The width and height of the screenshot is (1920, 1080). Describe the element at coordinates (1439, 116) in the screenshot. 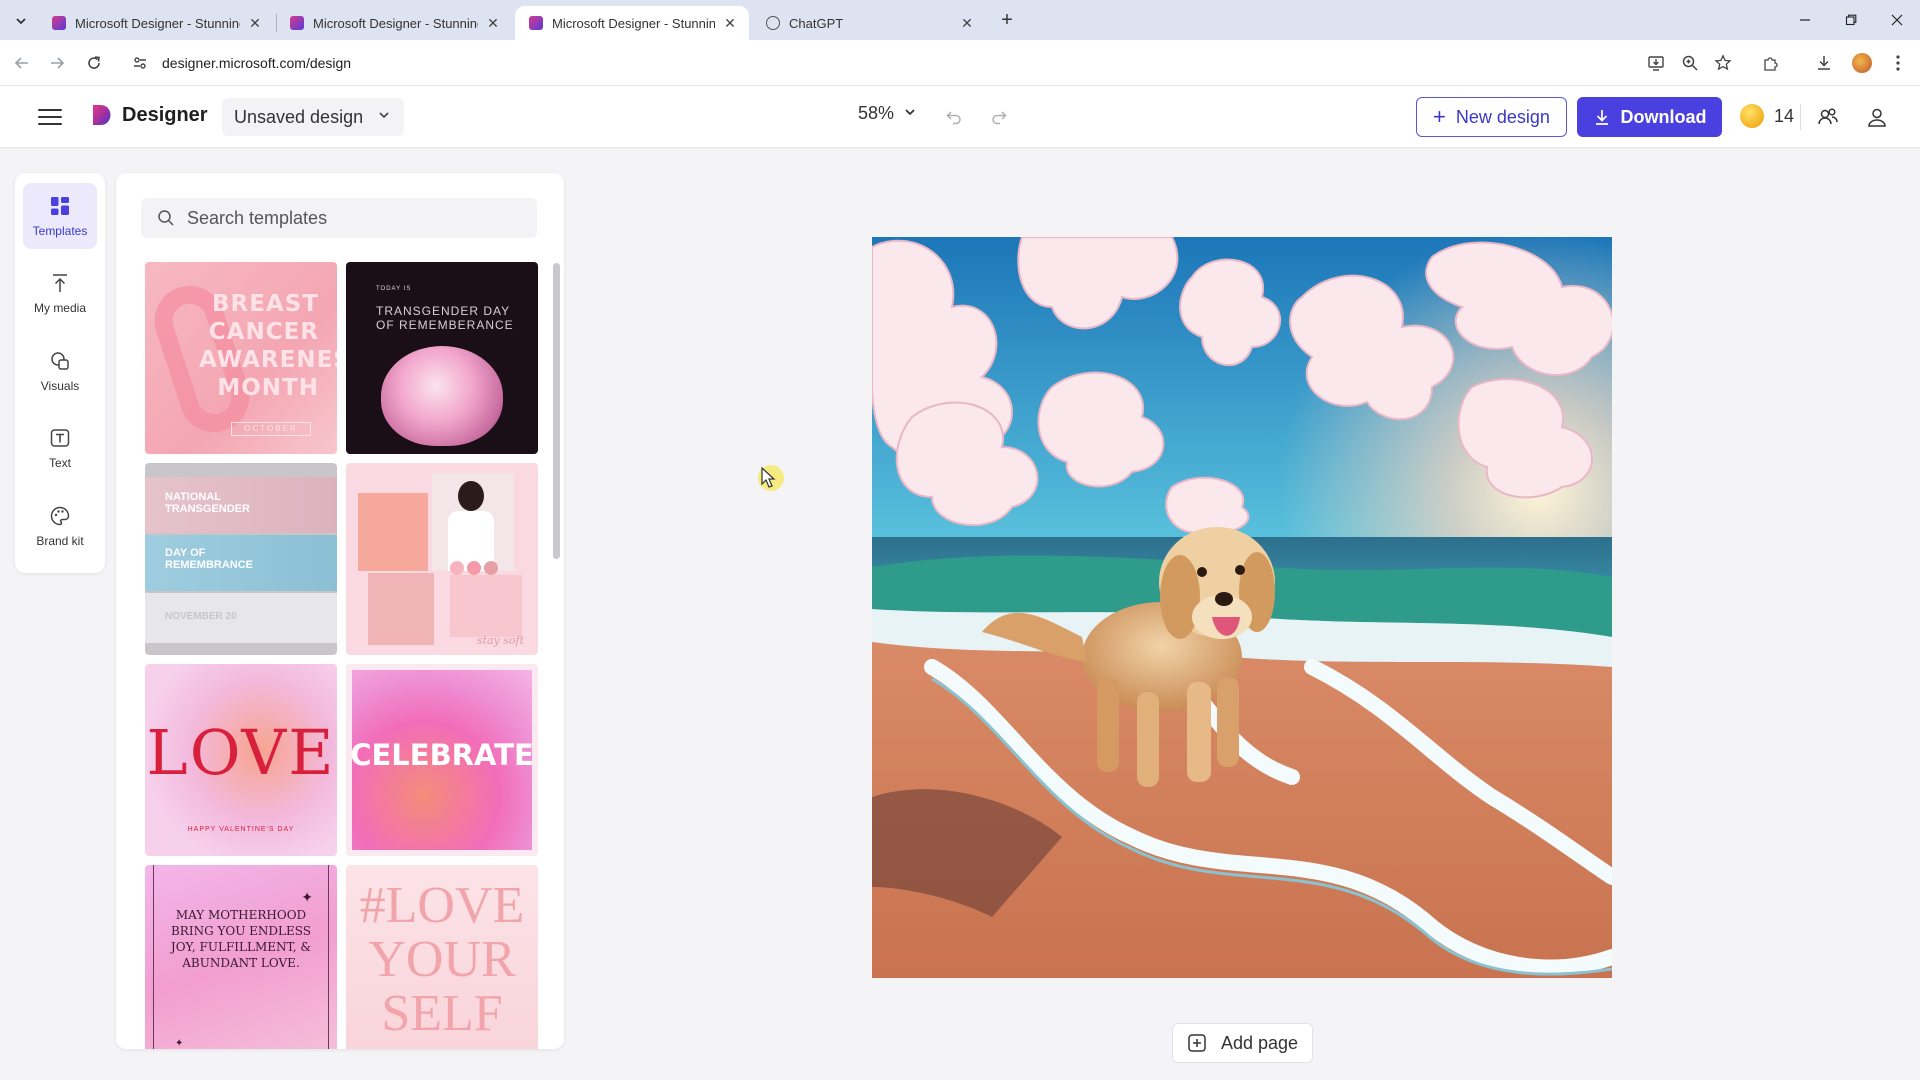

I see `plus-icon: +` at that location.